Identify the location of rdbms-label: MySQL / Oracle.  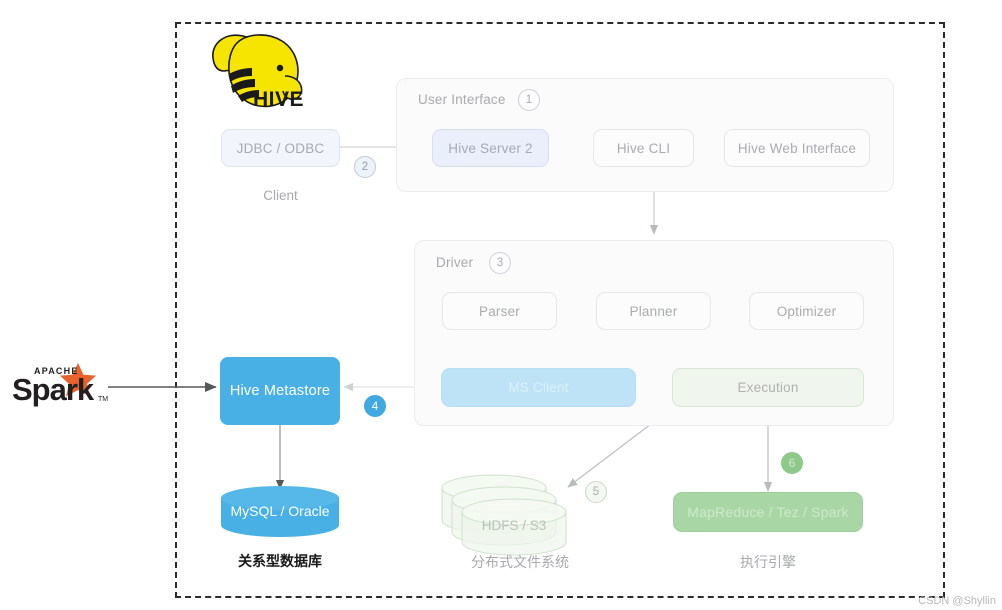
(280, 511).